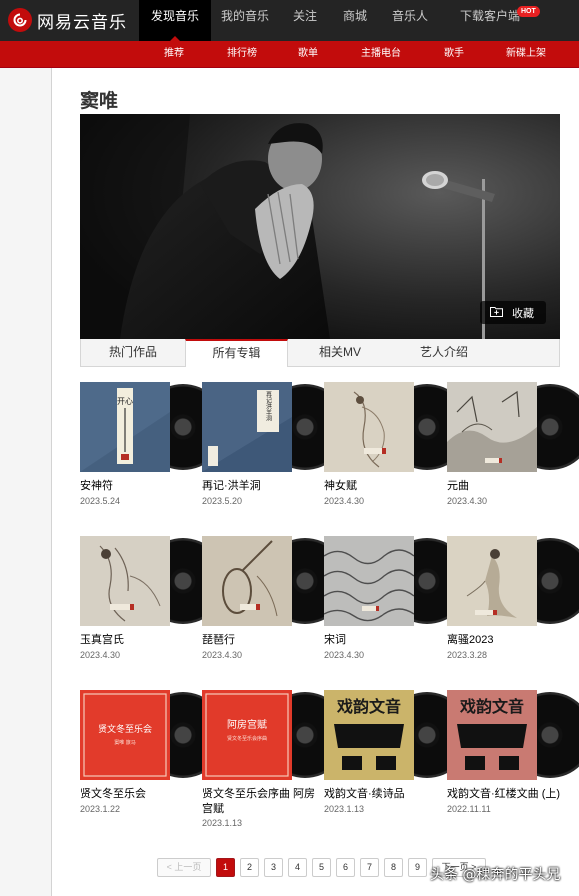 The height and width of the screenshot is (896, 579). What do you see at coordinates (507, 486) in the screenshot?
I see `album-title: 元曲` at bounding box center [507, 486].